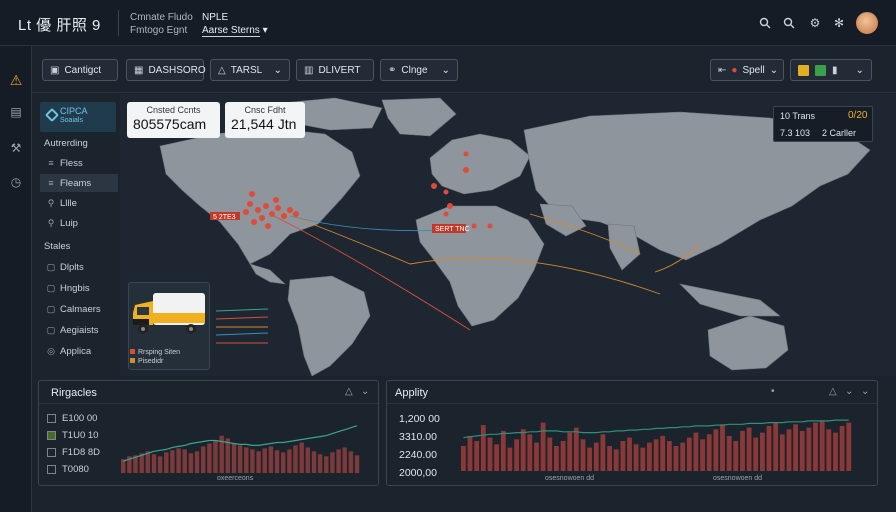 This screenshot has height=512, width=896. What do you see at coordinates (79, 223) in the screenshot?
I see `sidebar-item-luip: ⚲ Luip` at bounding box center [79, 223].